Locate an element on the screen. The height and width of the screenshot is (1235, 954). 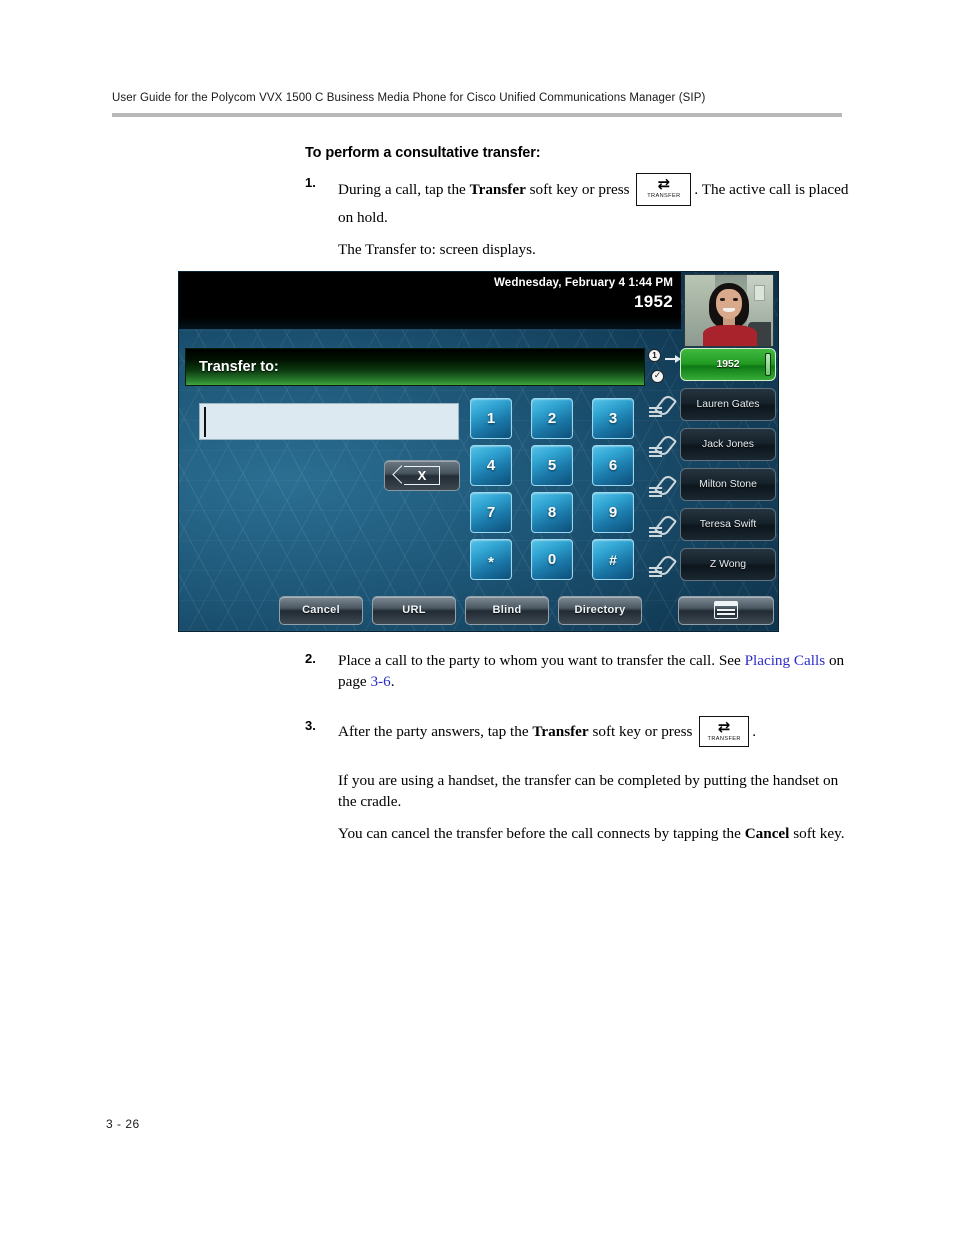
step-3-para2-bold: Cancel is located at coordinates (767, 834).